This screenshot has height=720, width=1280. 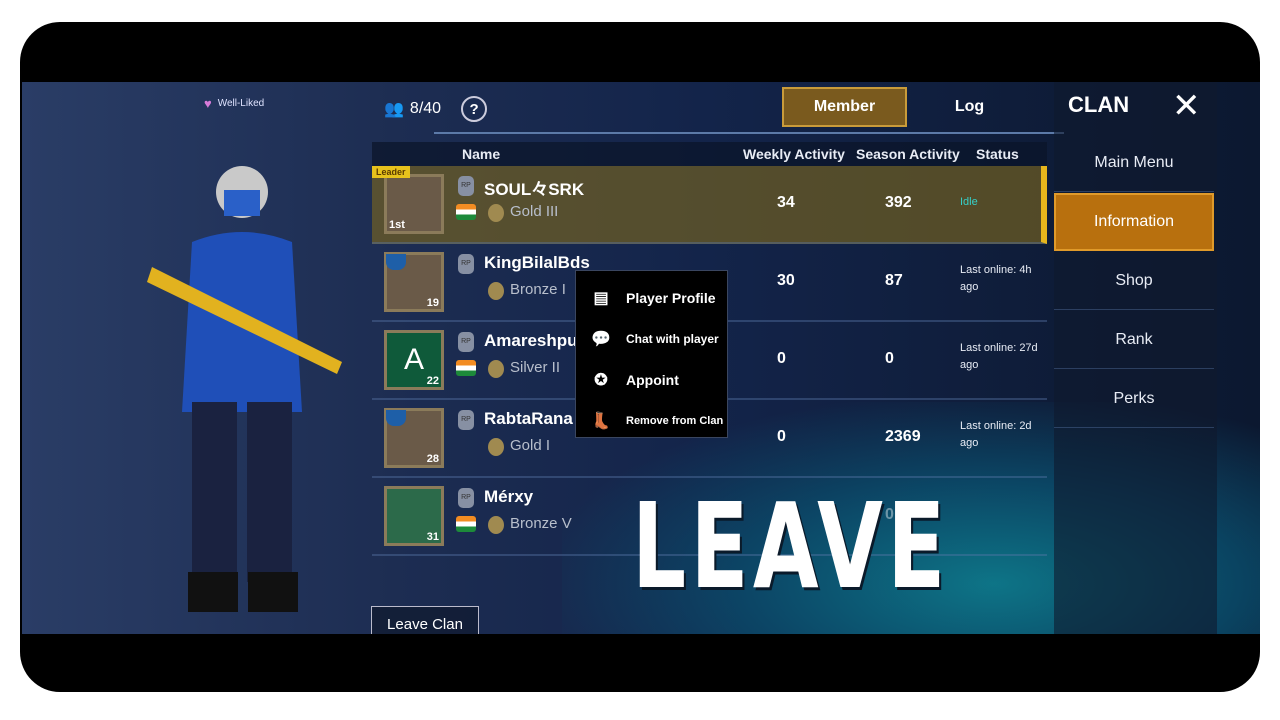 What do you see at coordinates (969, 107) in the screenshot?
I see `tab-log: Log` at bounding box center [969, 107].